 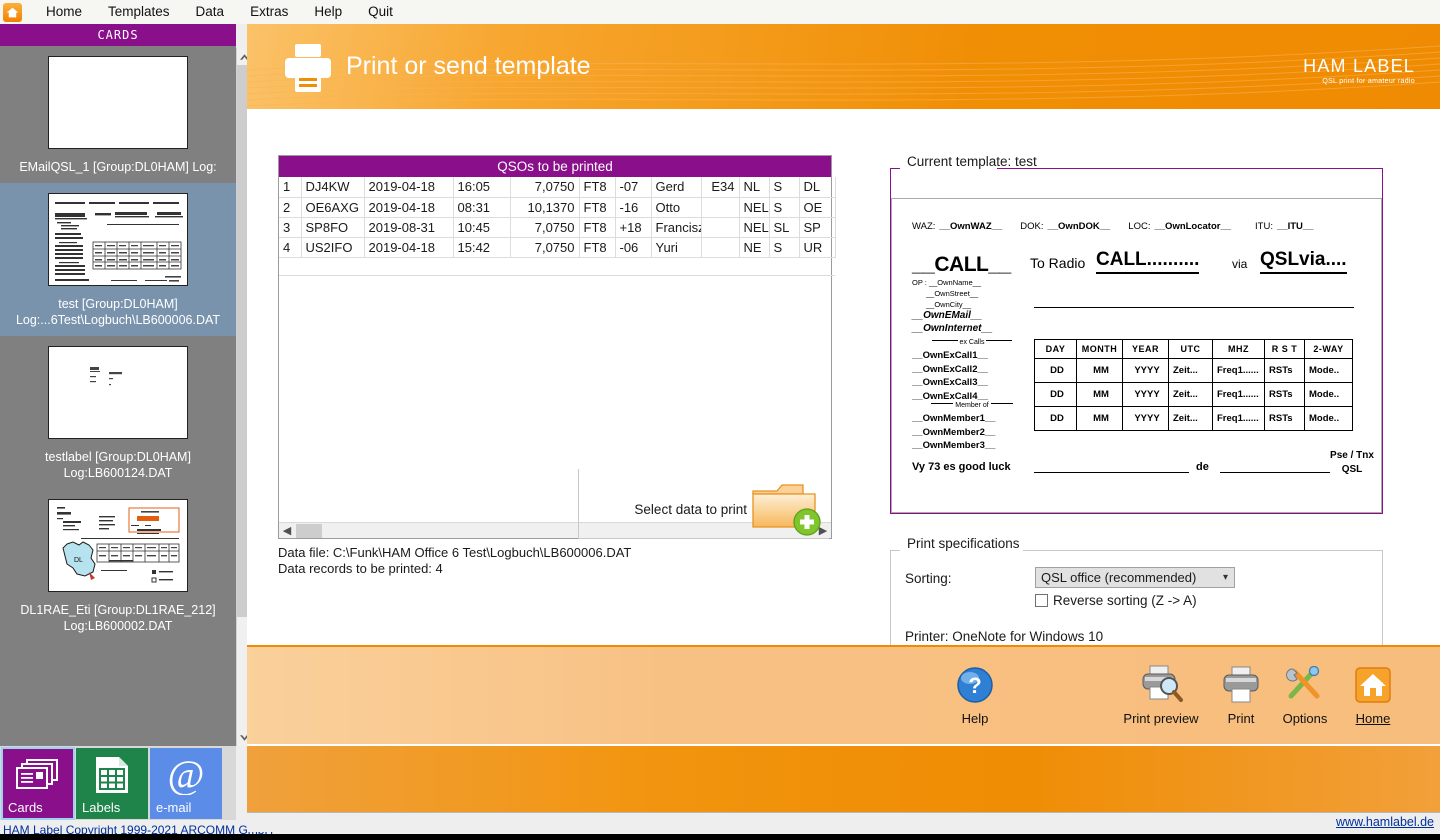 I want to click on own-internet: __OwnInternet__, so click(x=952, y=328).